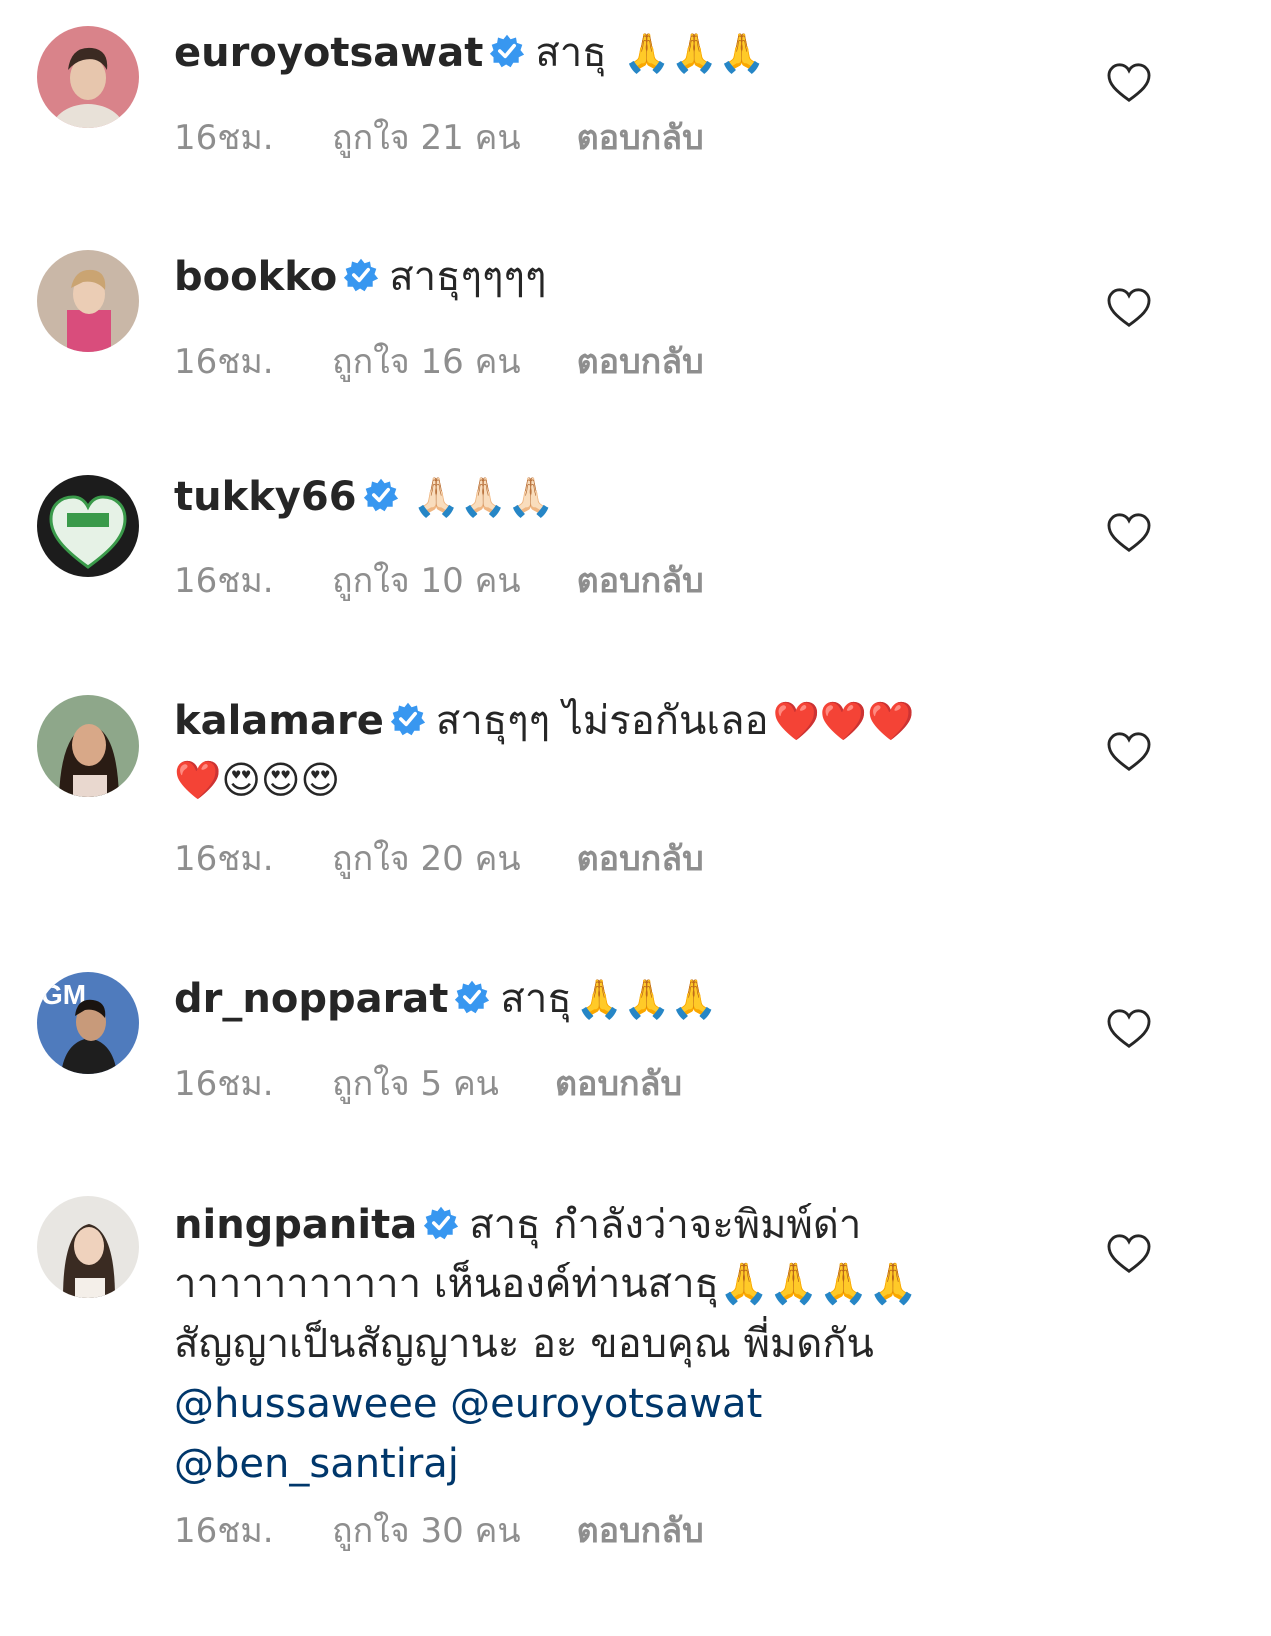  What do you see at coordinates (524, 1344) in the screenshot?
I see `comment-text-line3: สัญญาเป็นสัญญานะ อะ ขอบคุณ พี่มดกัน` at bounding box center [524, 1344].